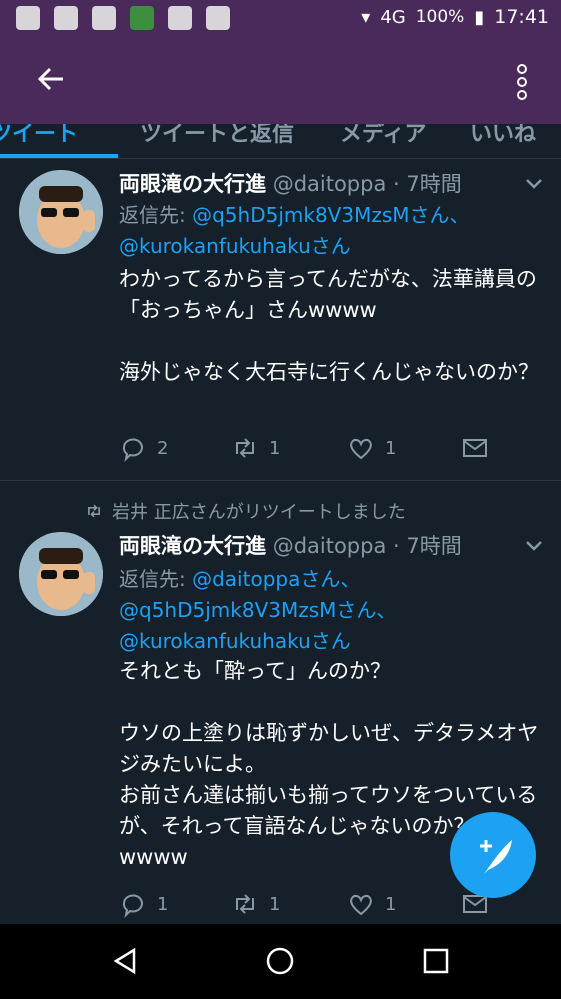  I want to click on retweet-context: 岩井 正広さんがリツイートしました, so click(245, 511).